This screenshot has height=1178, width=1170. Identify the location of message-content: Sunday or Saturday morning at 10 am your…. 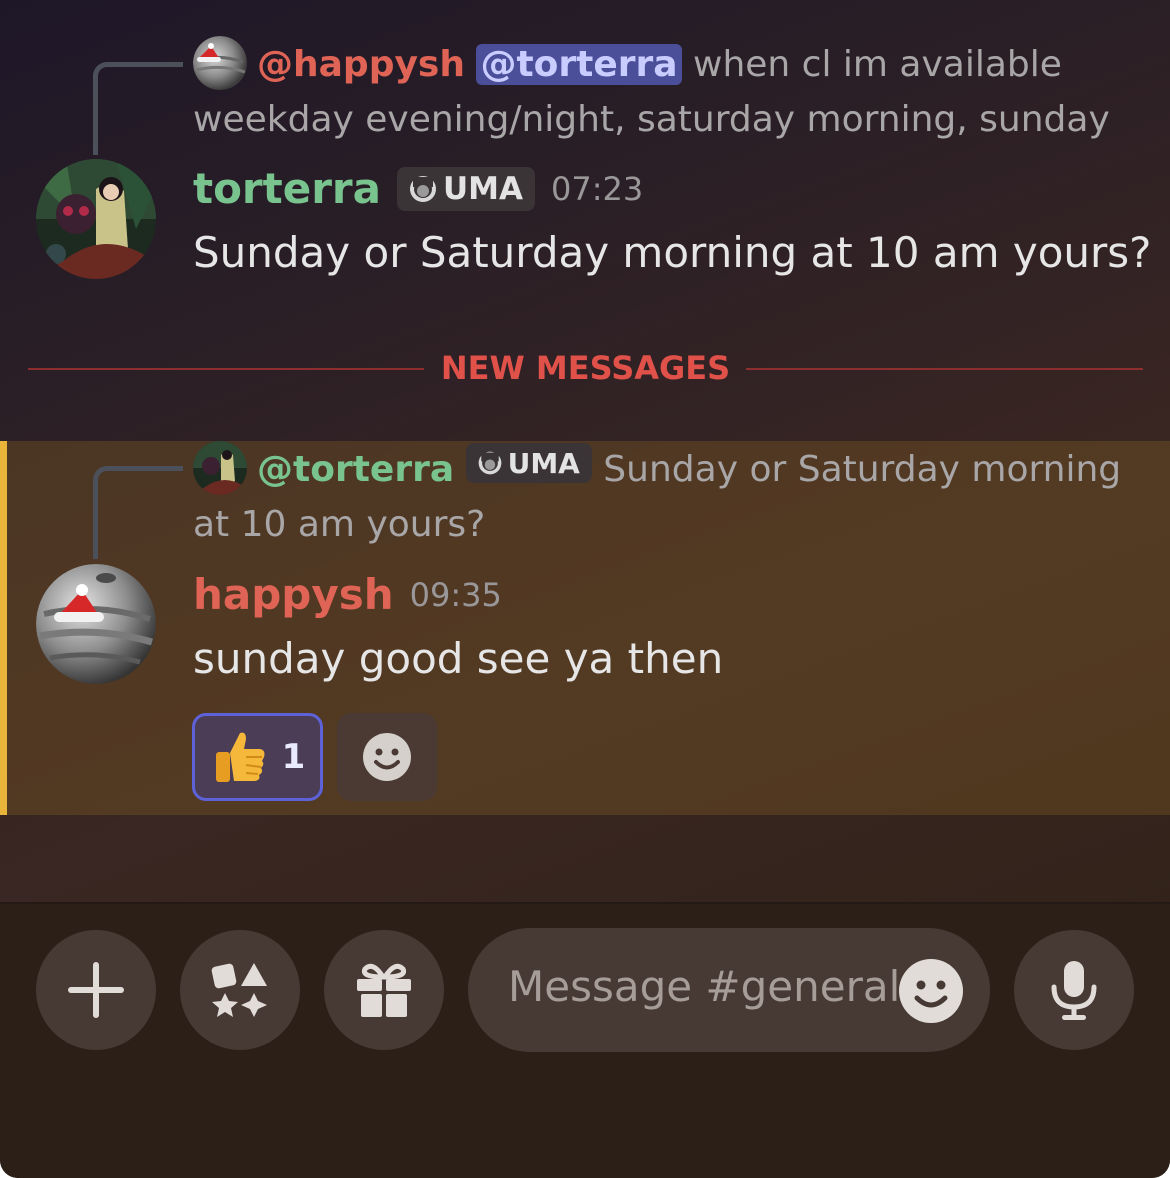
(672, 252).